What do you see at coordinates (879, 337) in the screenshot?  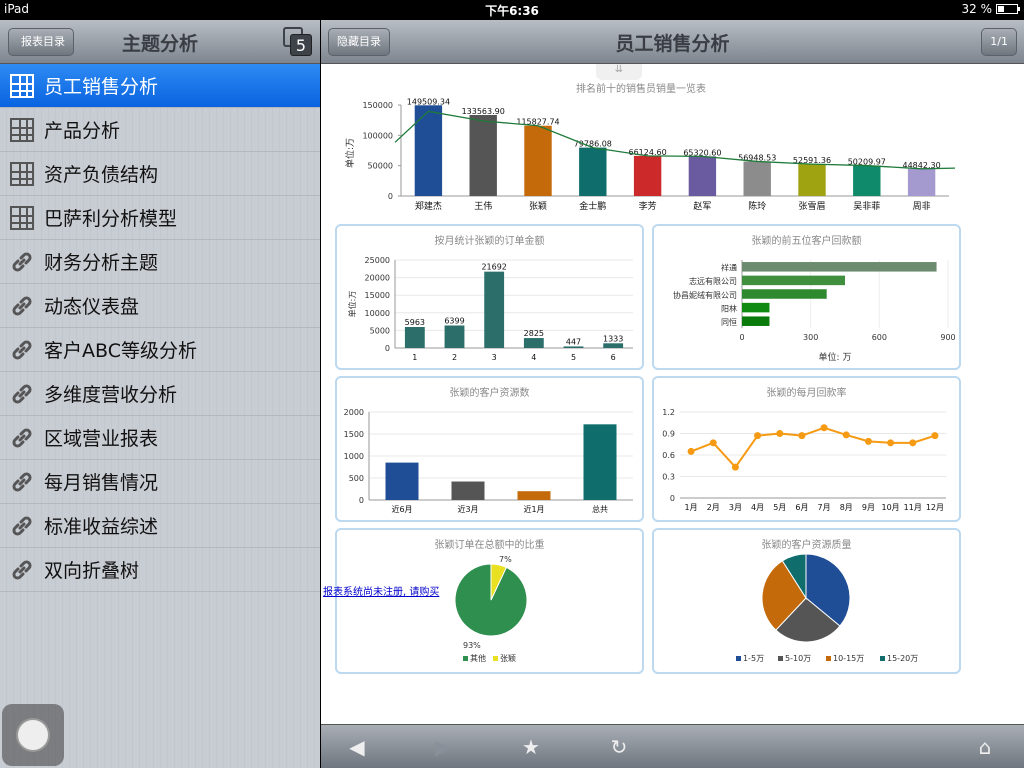 I see `x-tick-label: 600` at bounding box center [879, 337].